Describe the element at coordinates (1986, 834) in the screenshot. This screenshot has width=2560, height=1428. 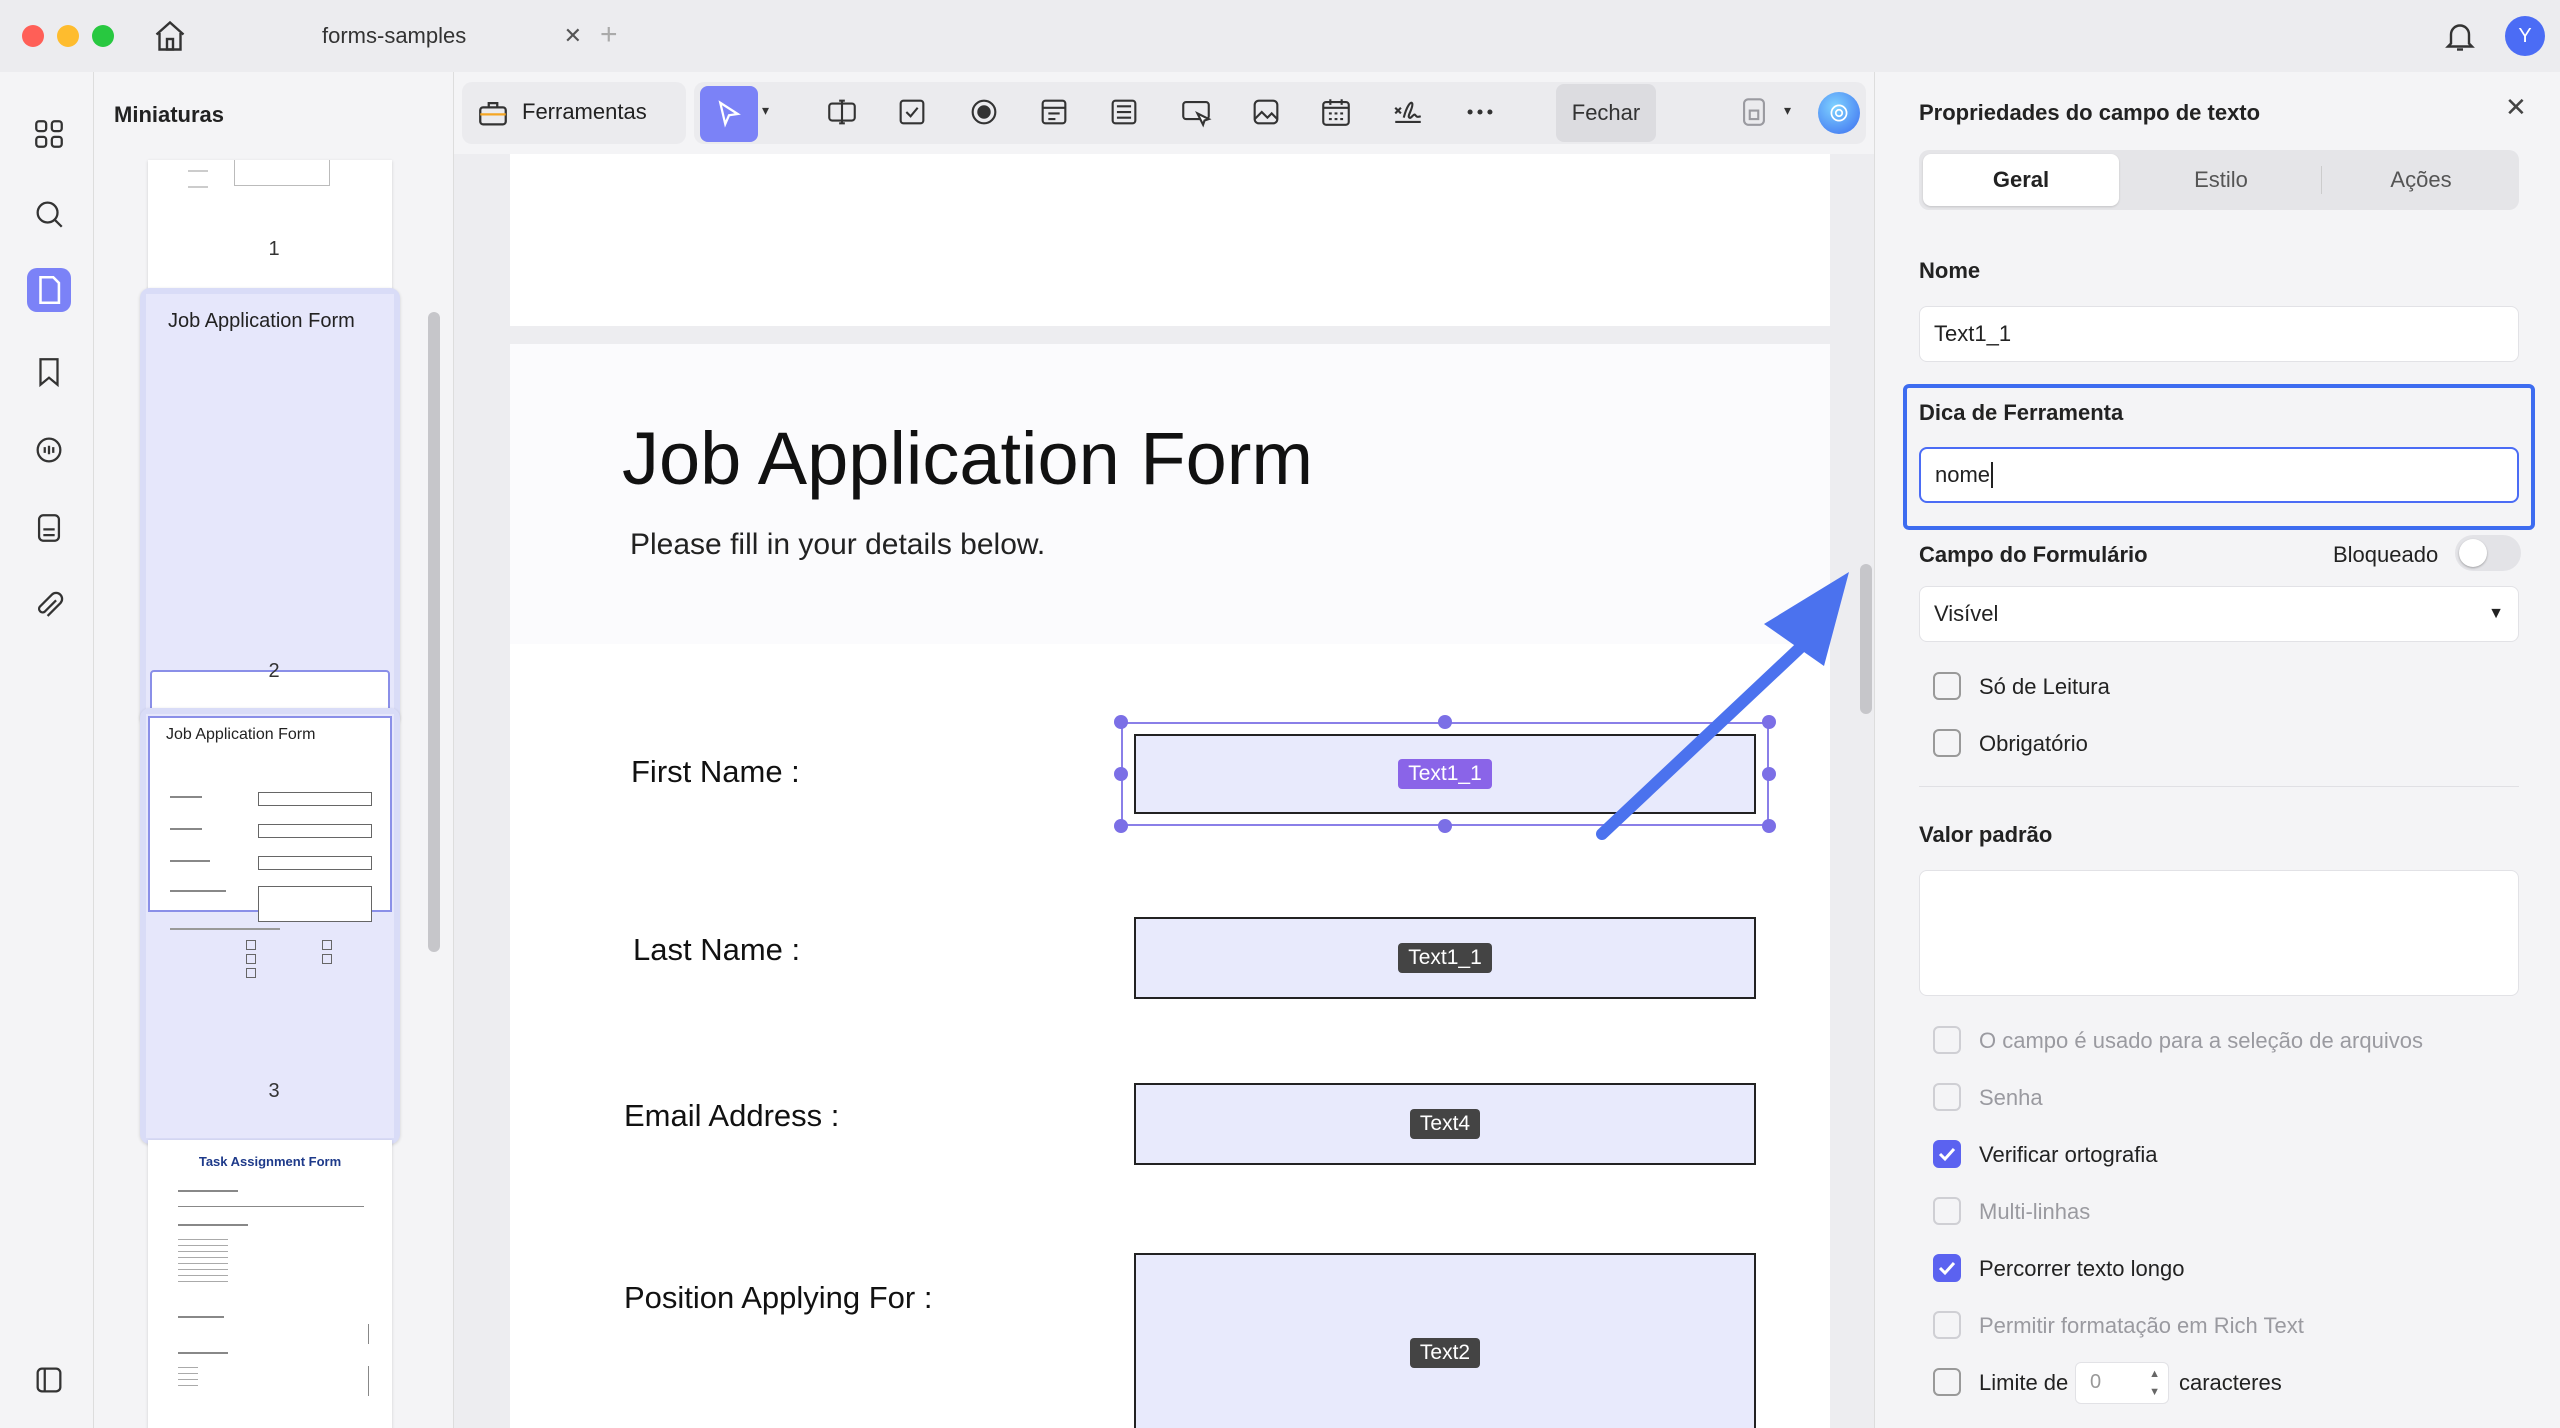
I see `default-value-label: Valor padrão` at that location.